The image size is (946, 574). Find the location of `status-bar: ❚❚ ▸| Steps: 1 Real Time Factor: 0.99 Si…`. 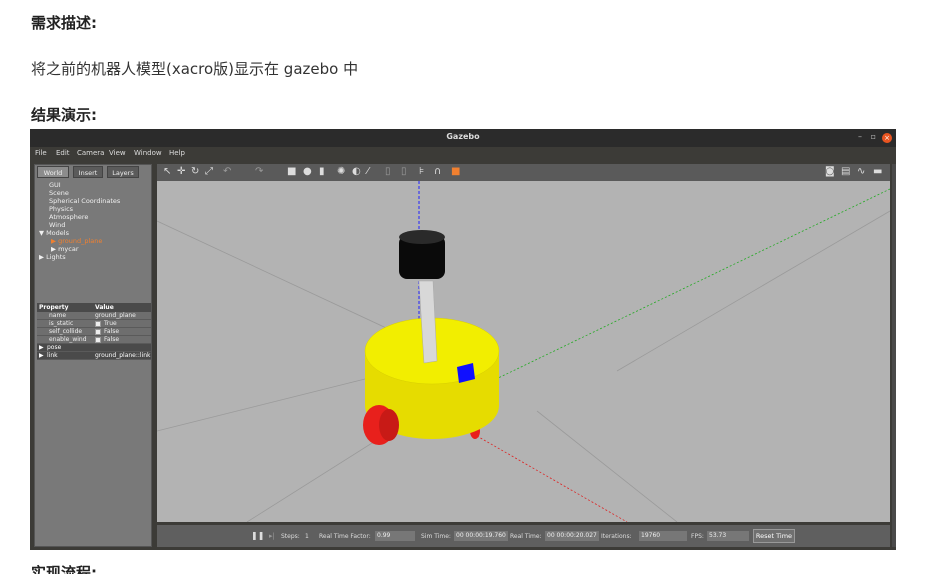

status-bar: ❚❚ ▸| Steps: 1 Real Time Factor: 0.99 Si… is located at coordinates (523, 536).